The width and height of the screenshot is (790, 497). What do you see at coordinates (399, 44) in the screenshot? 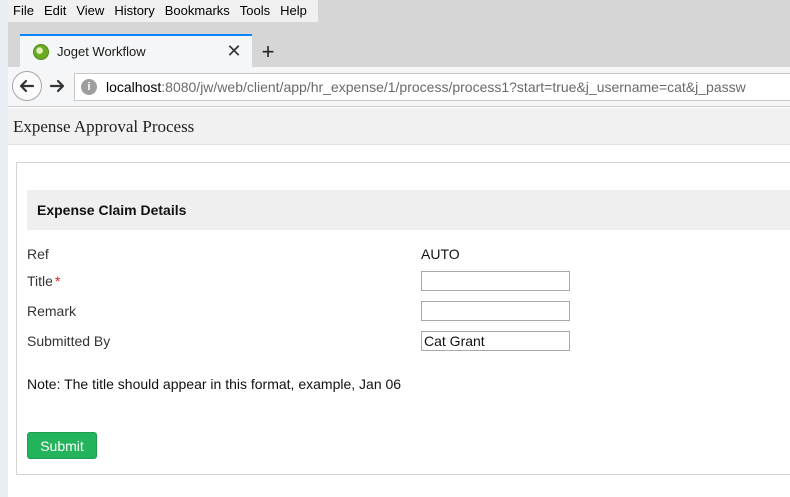
I see `tab-strip: Joget Workflow ✕ +` at bounding box center [399, 44].